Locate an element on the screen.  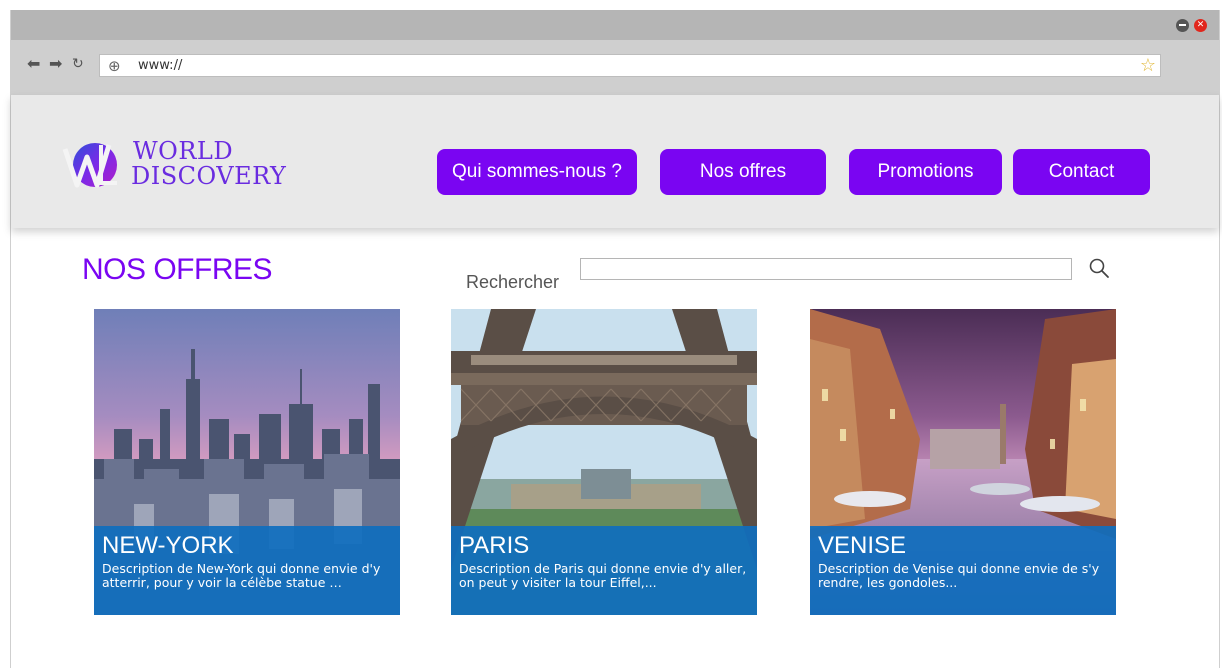
nav-button-offers: Nos offres is located at coordinates (743, 172).